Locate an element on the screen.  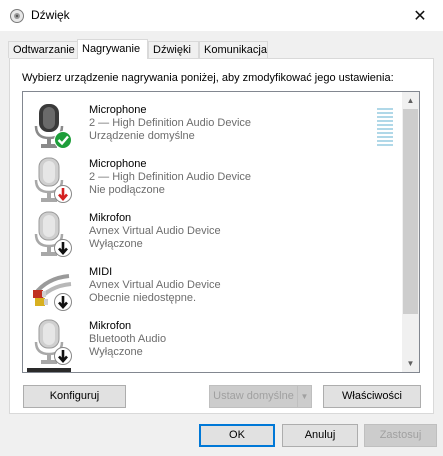
chevron-up-icon: ▲ is located at coordinates (410, 100).